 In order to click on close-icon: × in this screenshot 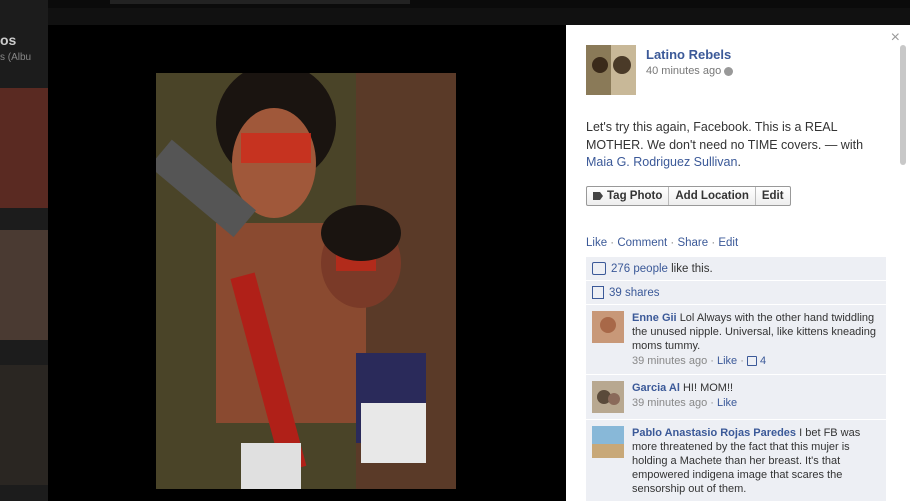, I will do `click(895, 38)`.